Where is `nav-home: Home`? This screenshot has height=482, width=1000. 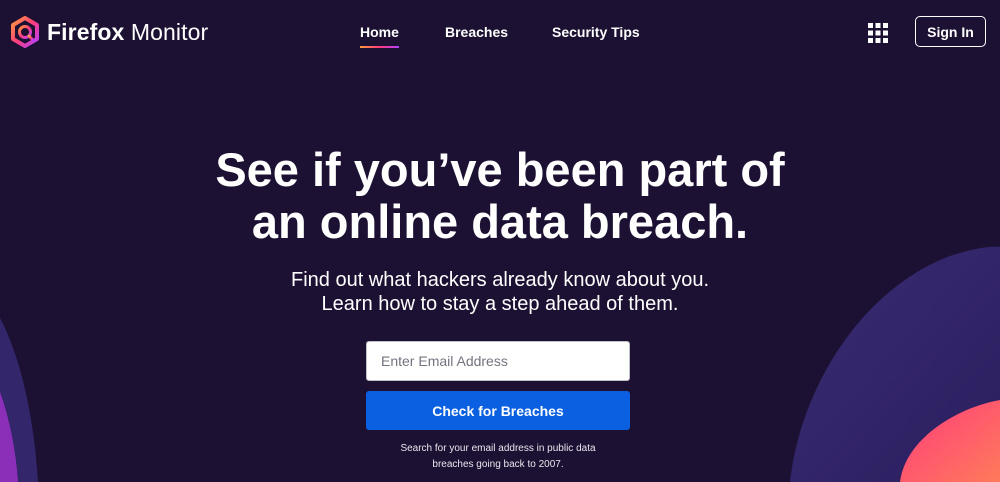 nav-home: Home is located at coordinates (379, 36).